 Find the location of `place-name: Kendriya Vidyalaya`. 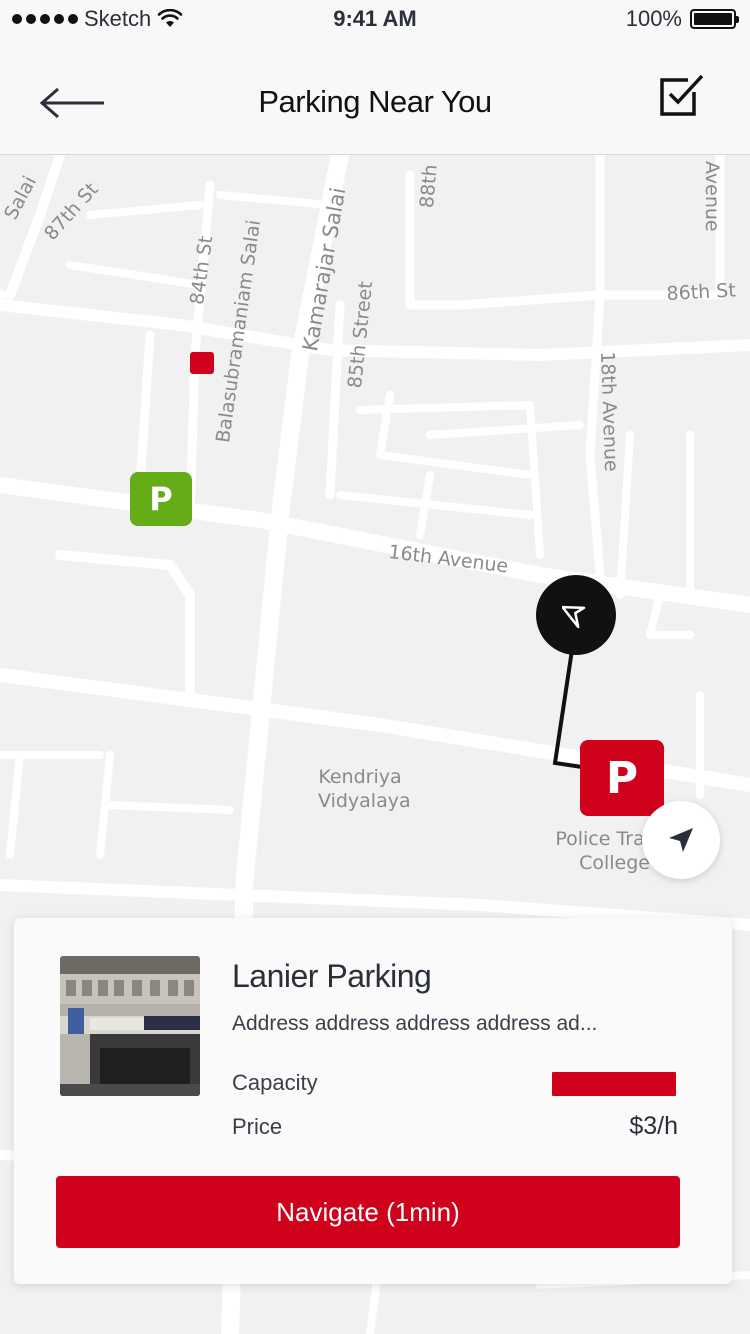

place-name: Kendriya Vidyalaya is located at coordinates (364, 789).